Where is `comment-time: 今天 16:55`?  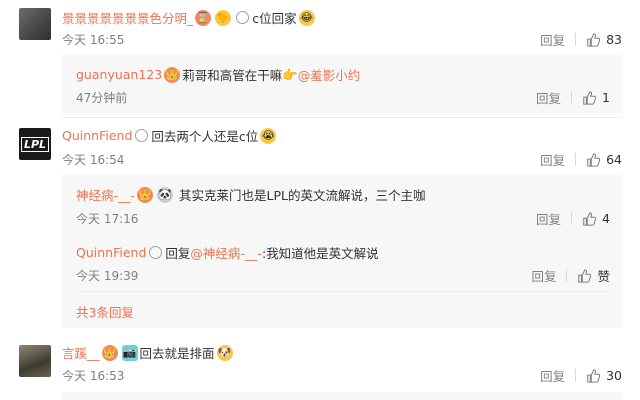 comment-time: 今天 16:55 is located at coordinates (93, 40).